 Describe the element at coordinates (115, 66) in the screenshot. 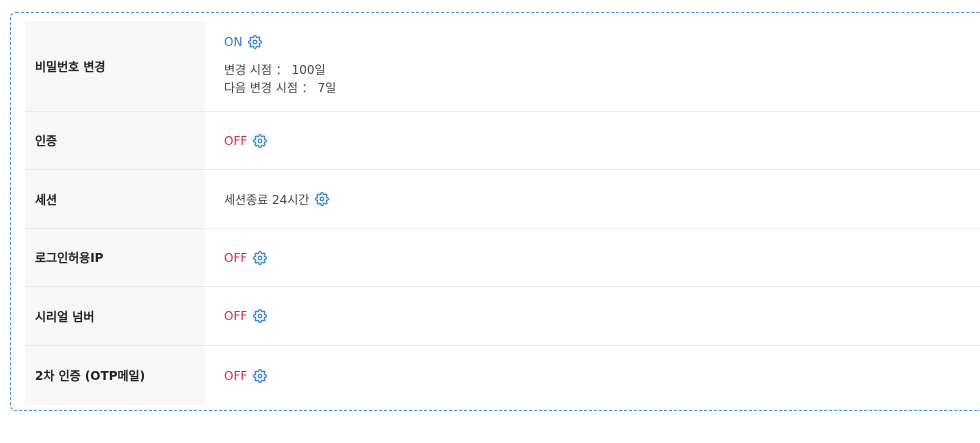

I see `row-label: 비밀번호 변경` at that location.